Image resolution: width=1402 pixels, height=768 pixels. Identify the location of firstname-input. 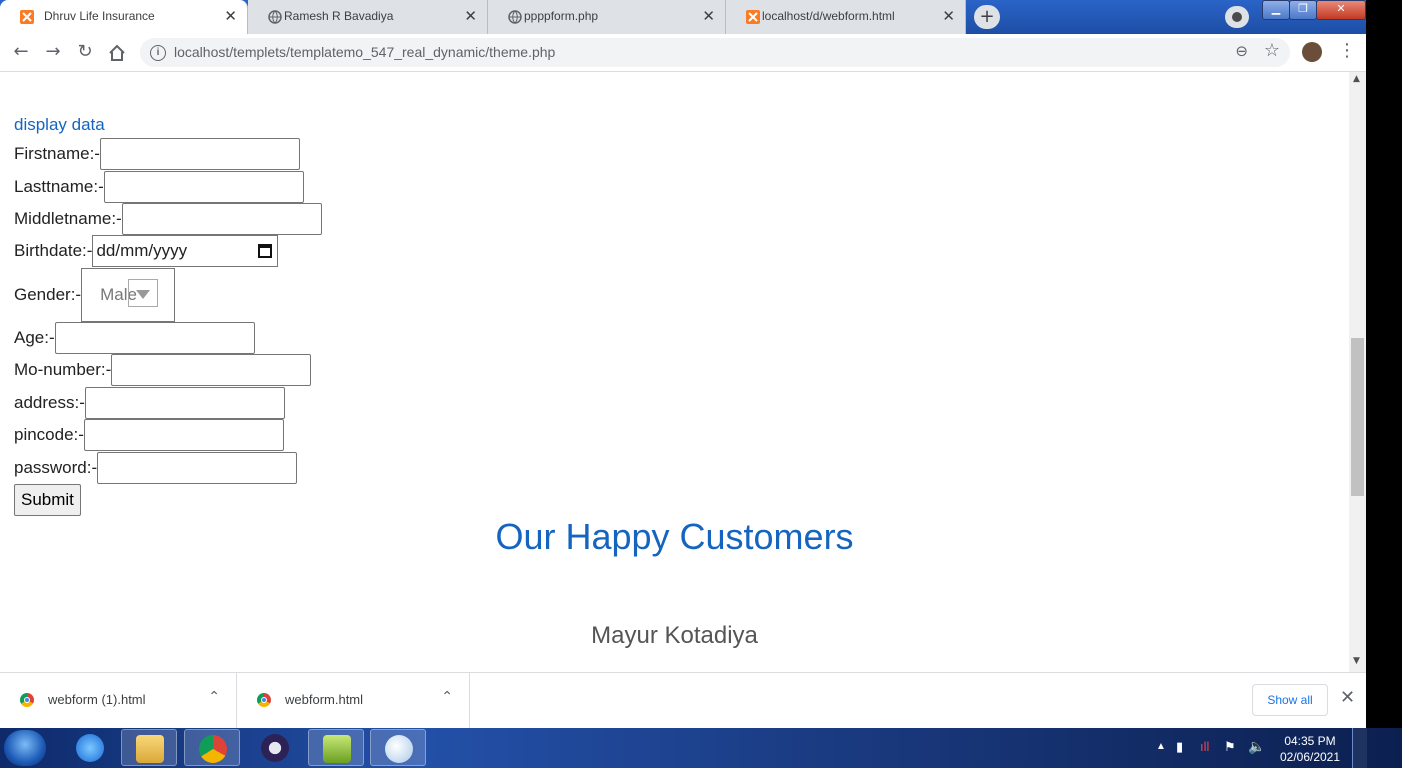
(199, 154).